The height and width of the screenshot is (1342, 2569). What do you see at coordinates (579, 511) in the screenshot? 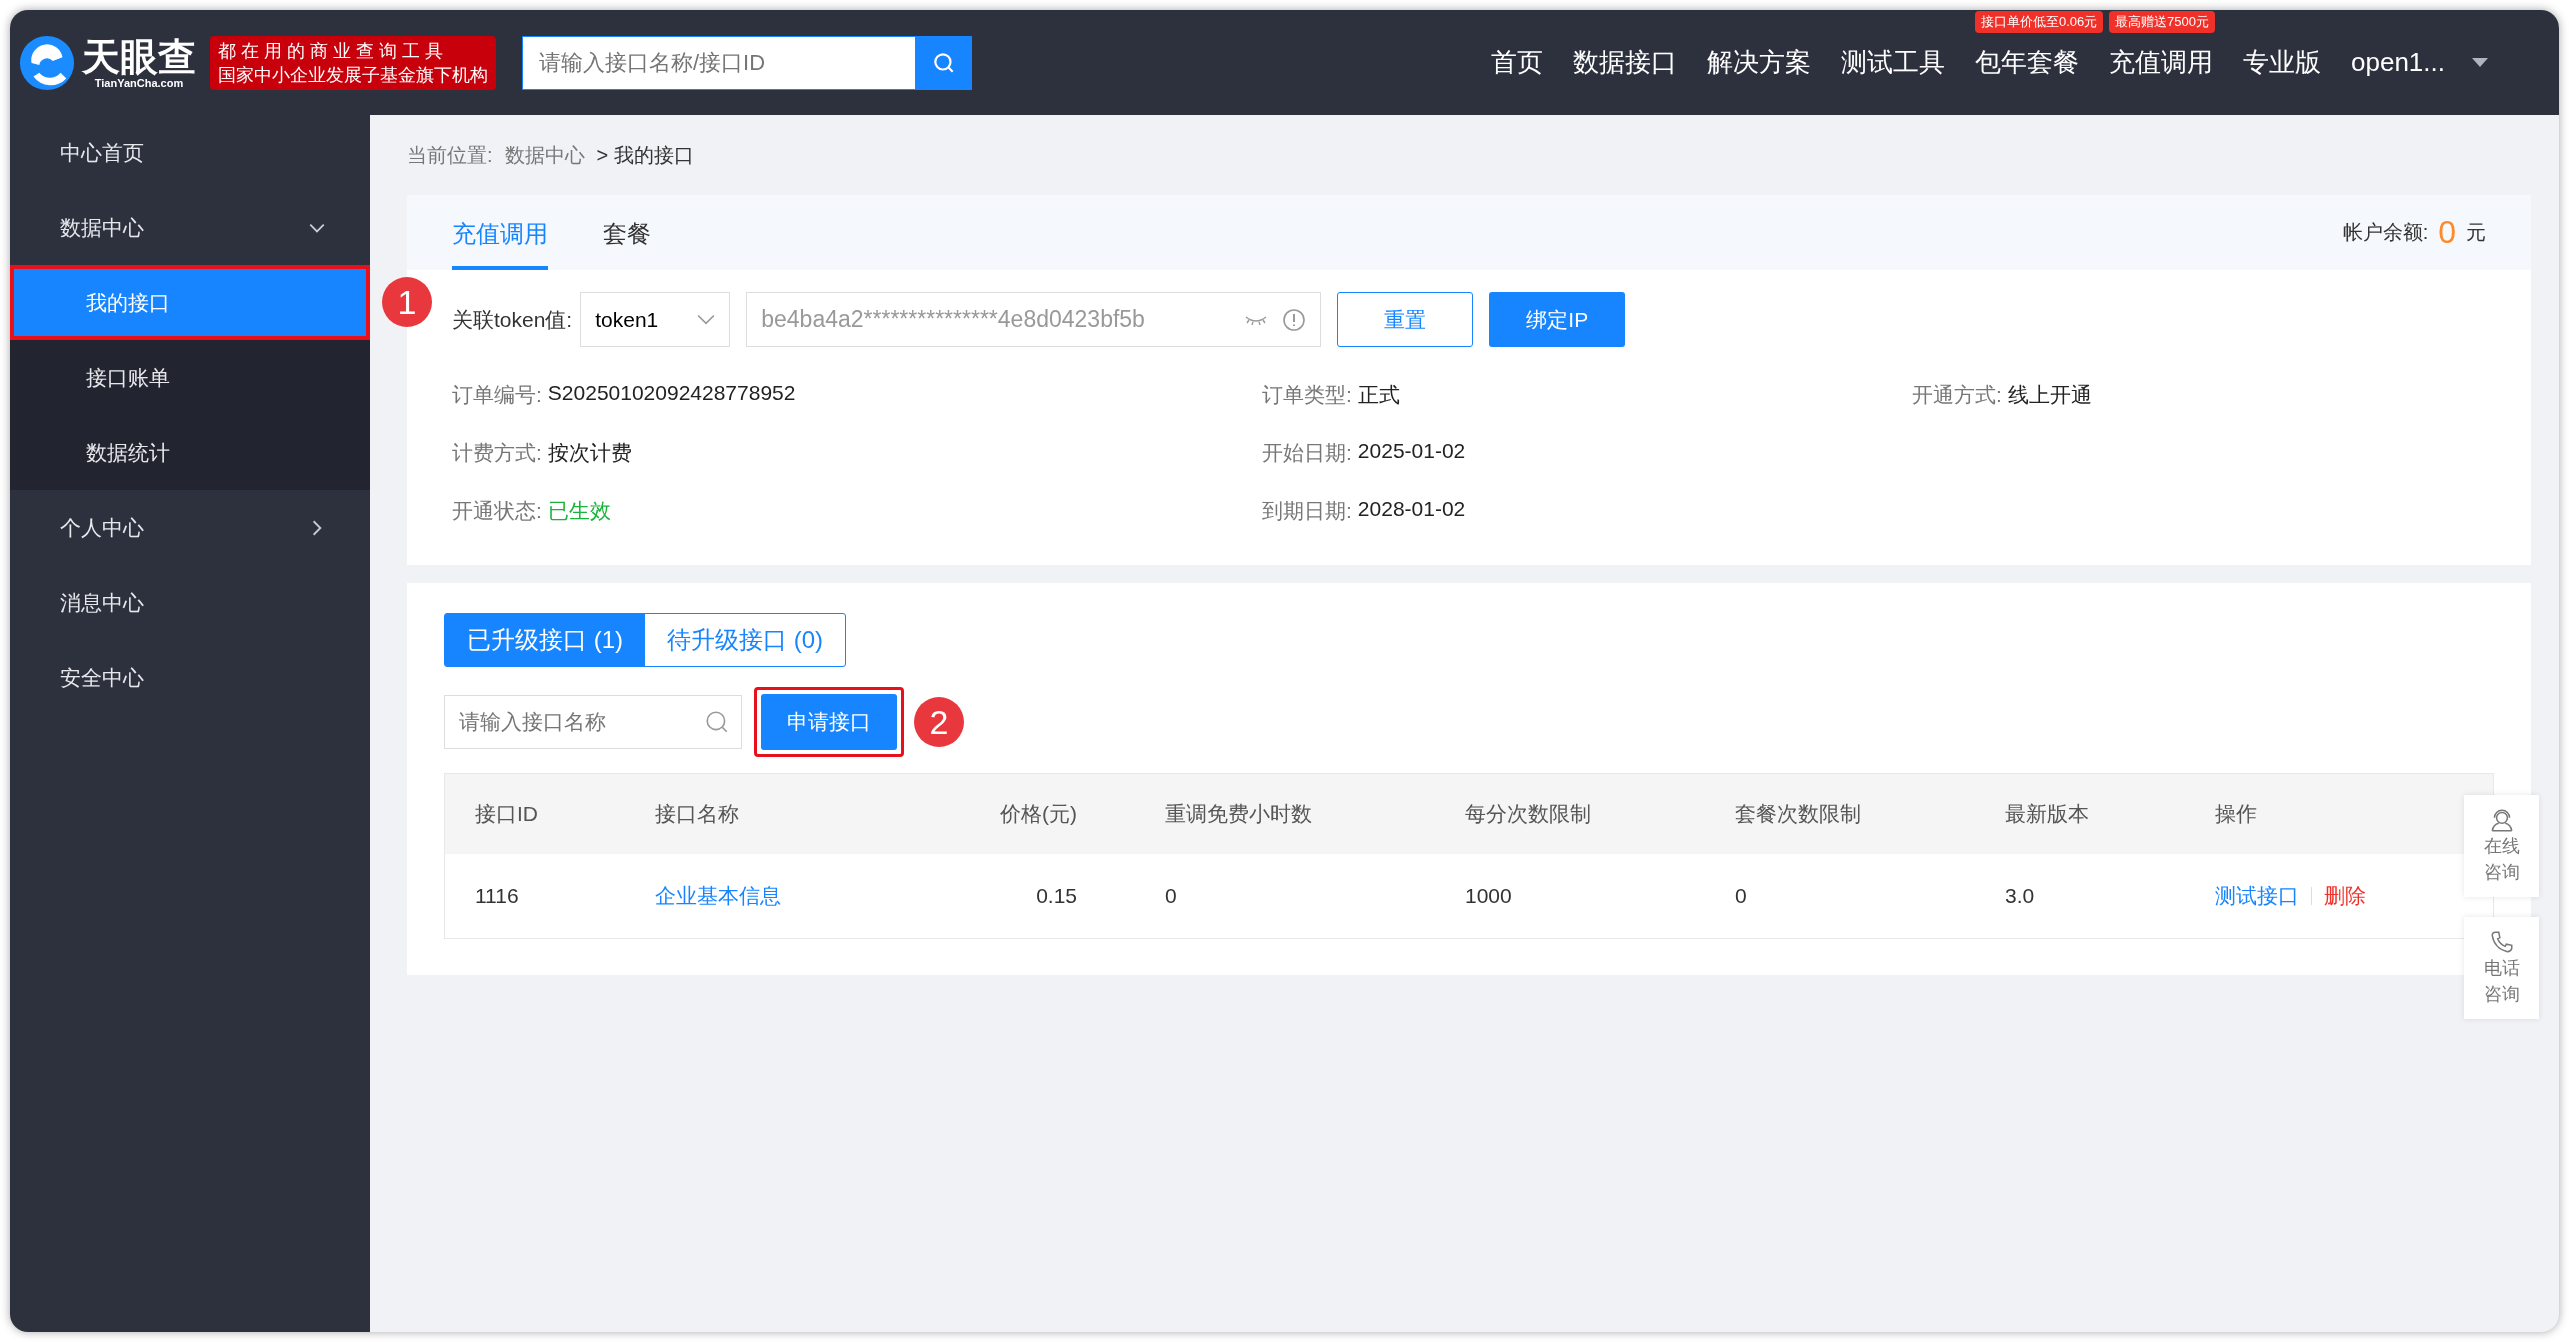
I see `field-value: 已生效` at bounding box center [579, 511].